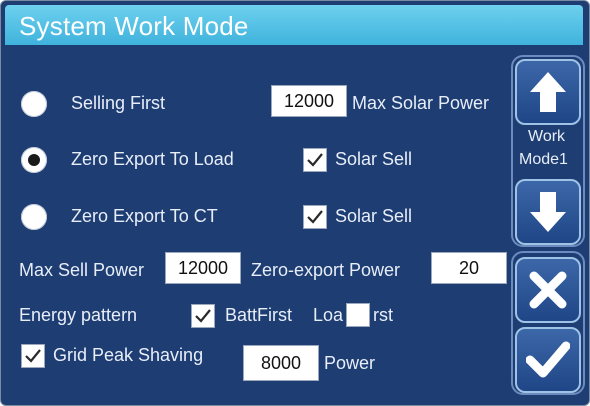 This screenshot has width=590, height=406. What do you see at coordinates (309, 101) in the screenshot?
I see `max-solar-power-input: 12000` at bounding box center [309, 101].